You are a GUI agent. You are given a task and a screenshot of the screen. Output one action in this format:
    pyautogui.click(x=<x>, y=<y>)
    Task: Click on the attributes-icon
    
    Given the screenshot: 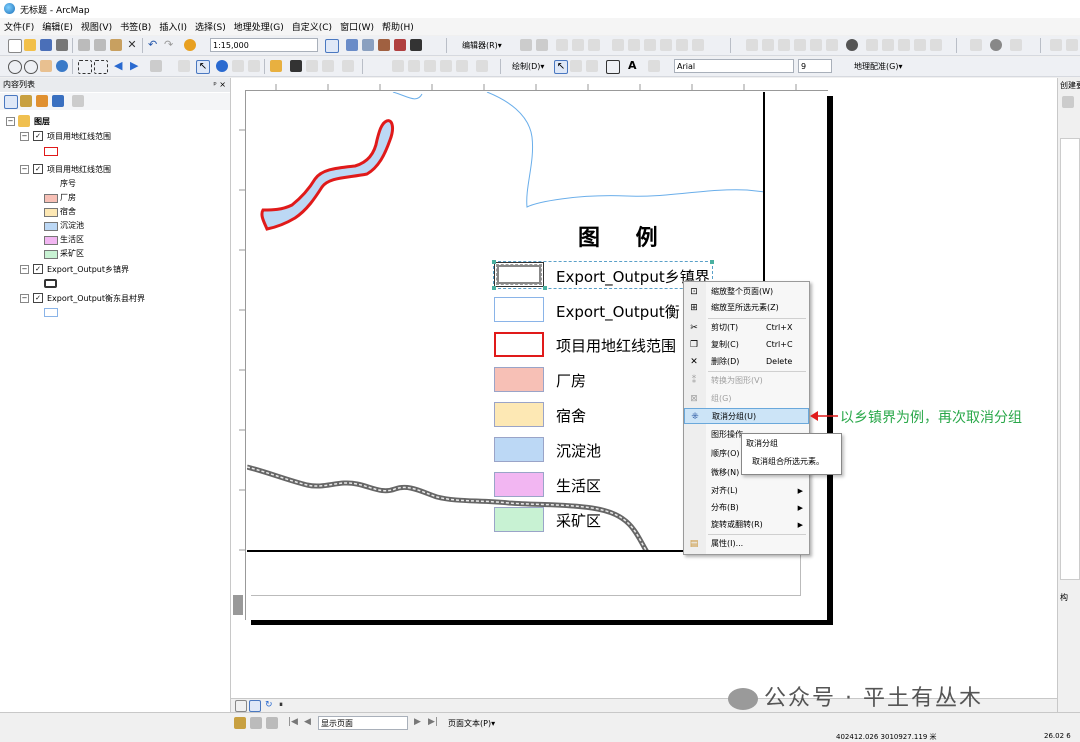 What is the action you would take?
    pyautogui.click(x=650, y=45)
    